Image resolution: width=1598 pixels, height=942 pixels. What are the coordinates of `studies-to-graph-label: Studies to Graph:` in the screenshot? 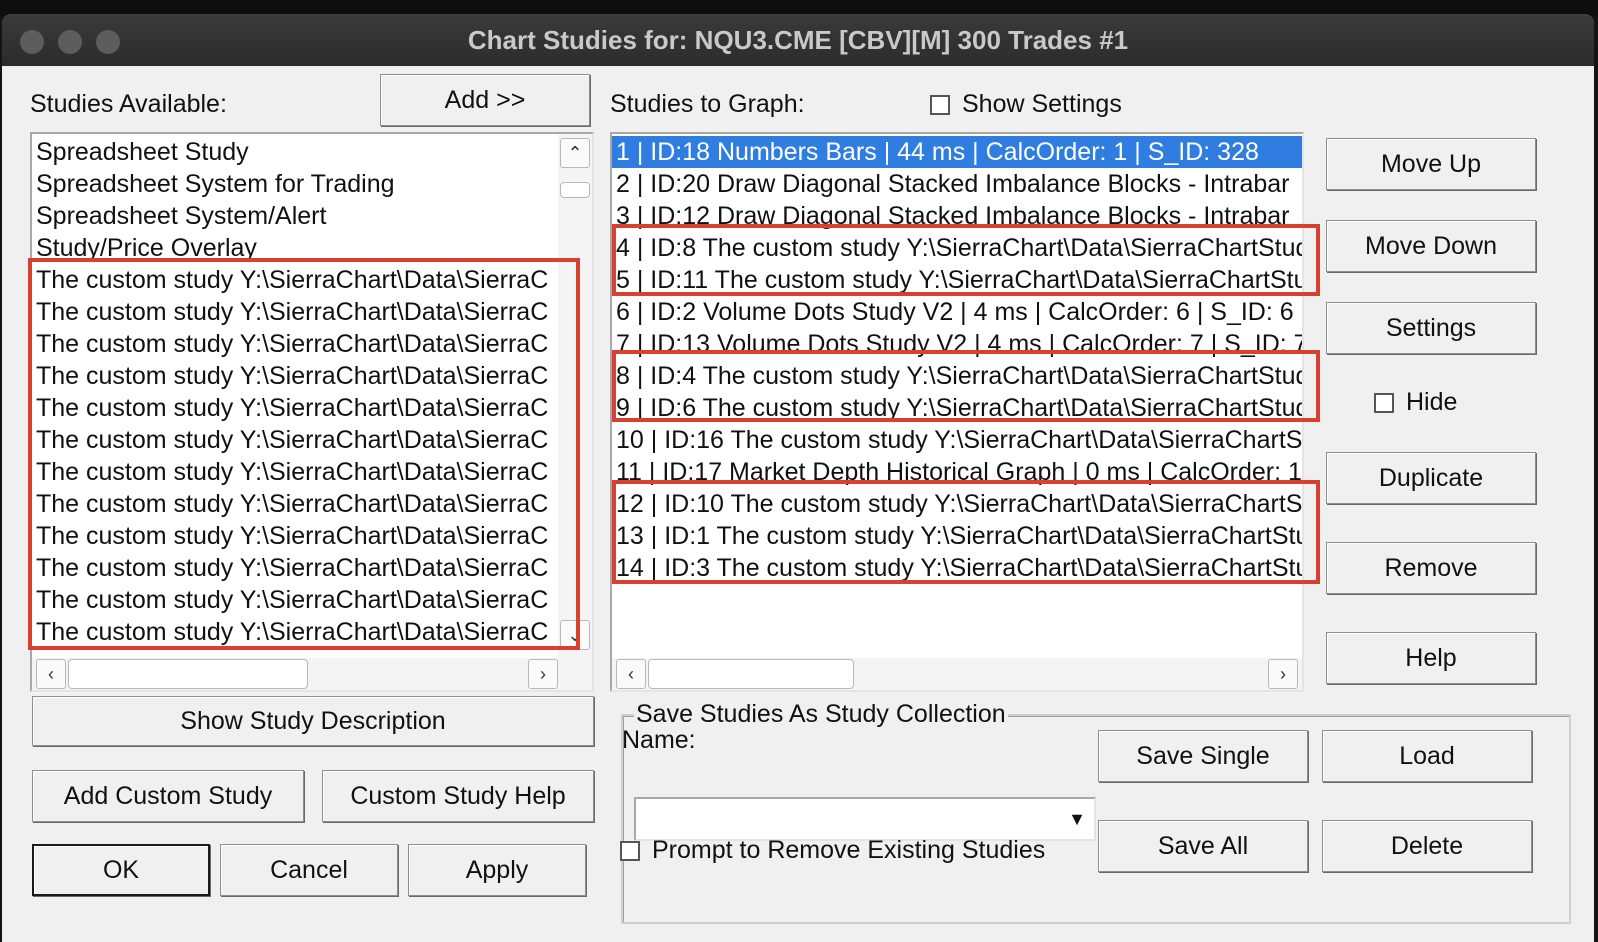 It's located at (707, 104).